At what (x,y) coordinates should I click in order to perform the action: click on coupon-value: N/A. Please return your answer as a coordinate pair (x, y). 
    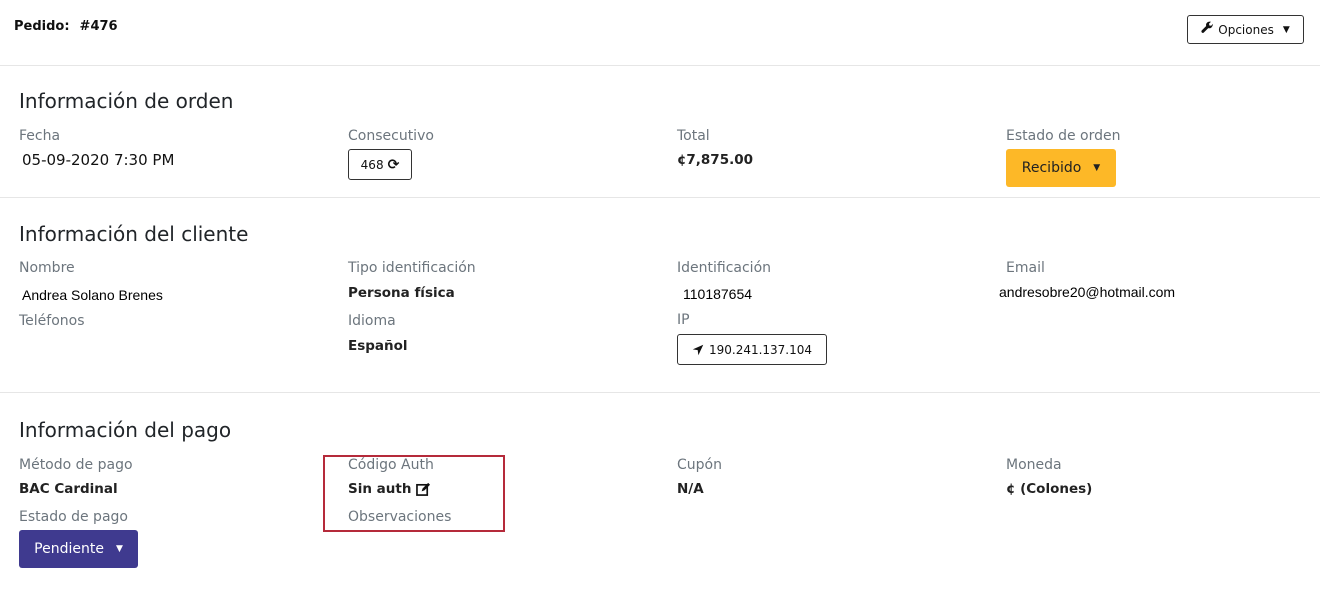
    Looking at the image, I should click on (690, 489).